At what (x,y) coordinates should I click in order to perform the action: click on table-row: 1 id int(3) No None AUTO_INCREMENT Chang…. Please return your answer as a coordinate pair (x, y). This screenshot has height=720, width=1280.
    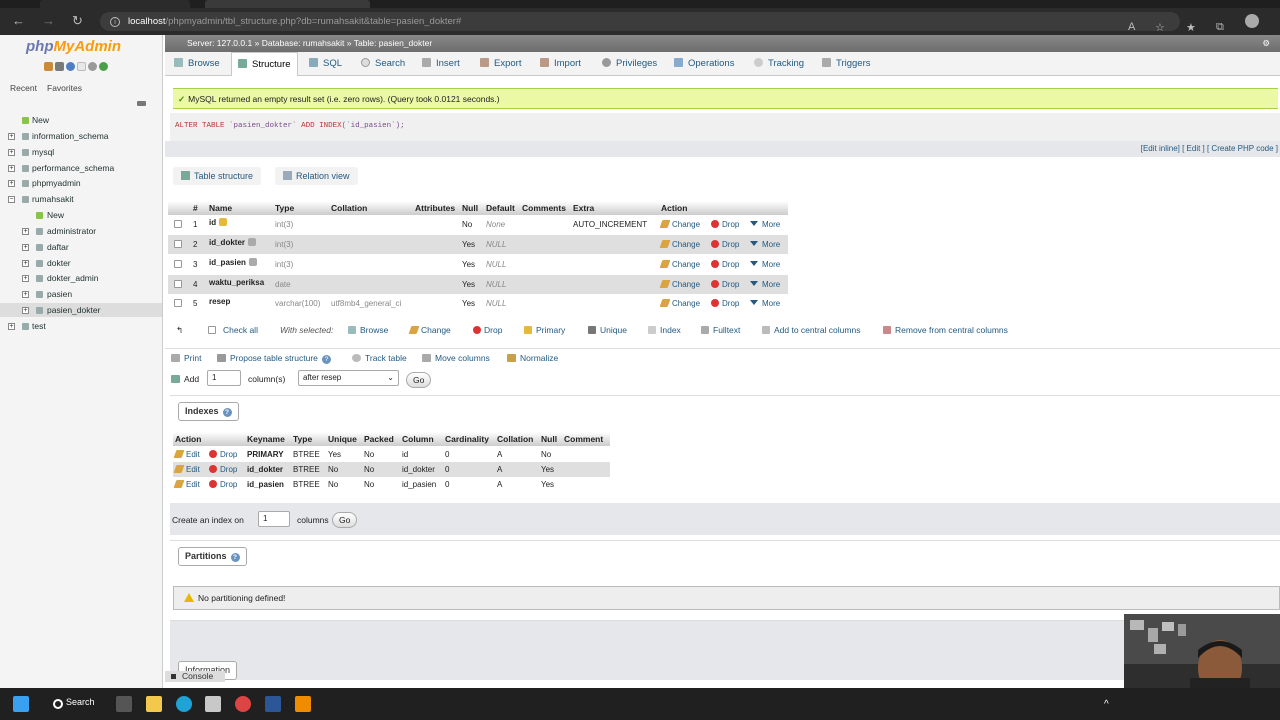
    Looking at the image, I should click on (478, 224).